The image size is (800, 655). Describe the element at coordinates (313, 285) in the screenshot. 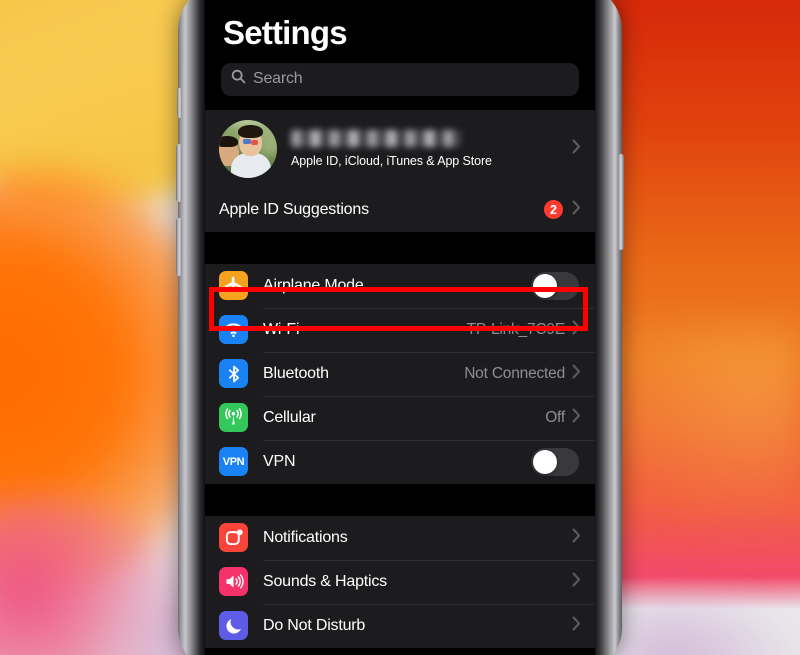

I see `row-label: Airplane Mode` at that location.